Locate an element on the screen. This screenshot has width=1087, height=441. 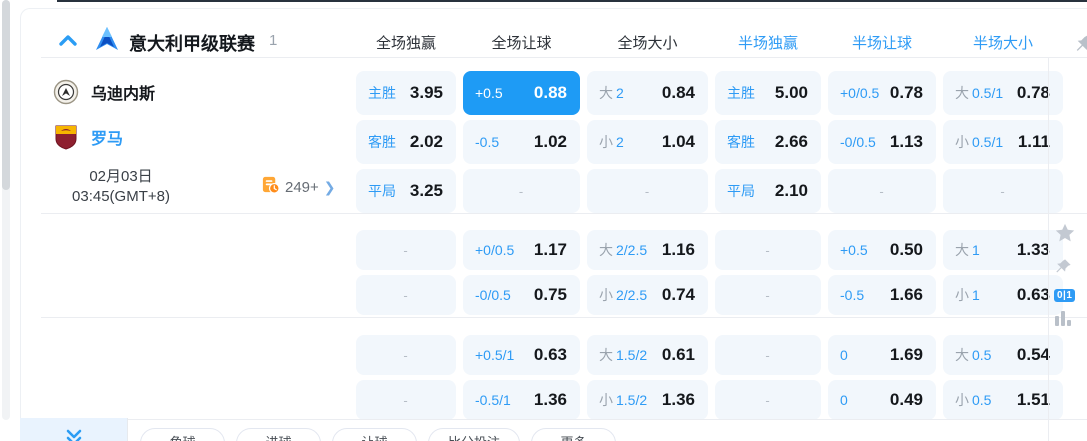
odds-cell-half-draw: 平局 2.10 is located at coordinates (768, 191).